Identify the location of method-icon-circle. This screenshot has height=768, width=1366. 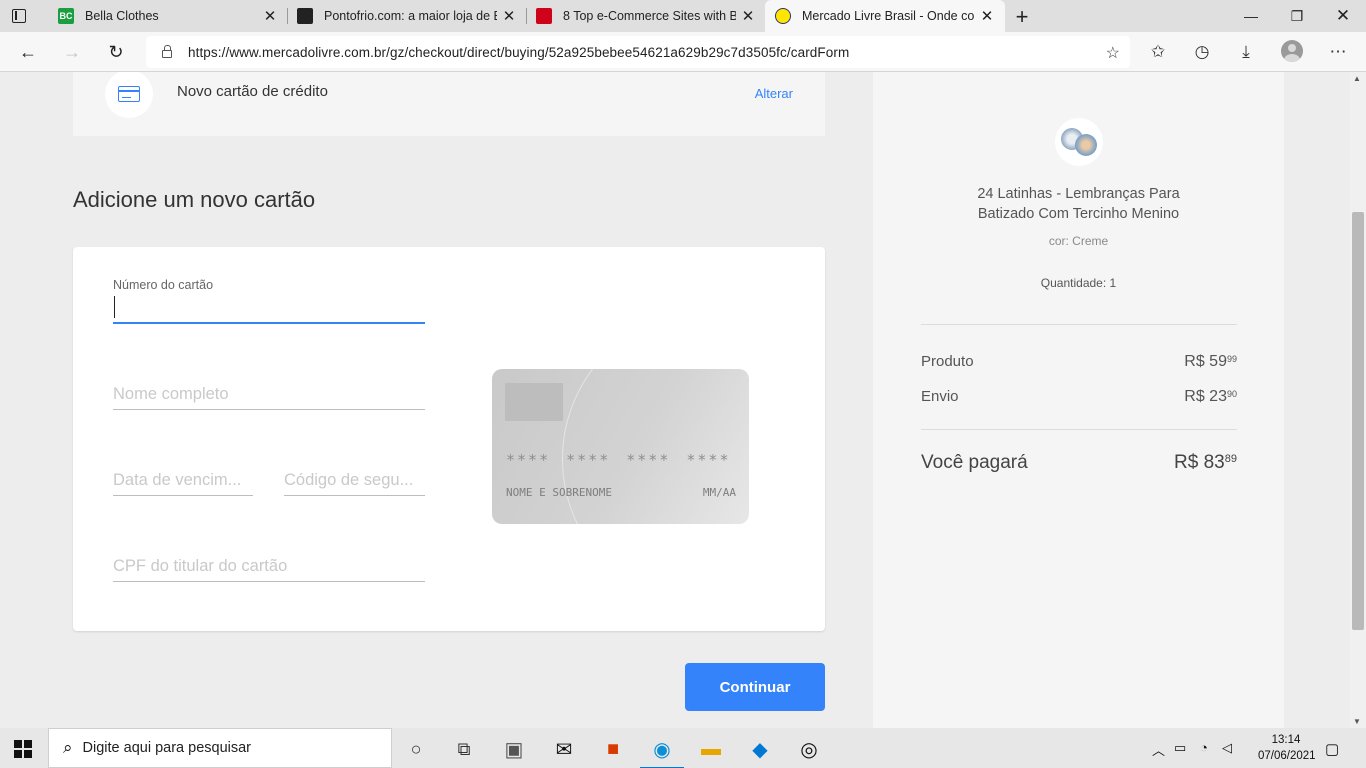
(129, 95).